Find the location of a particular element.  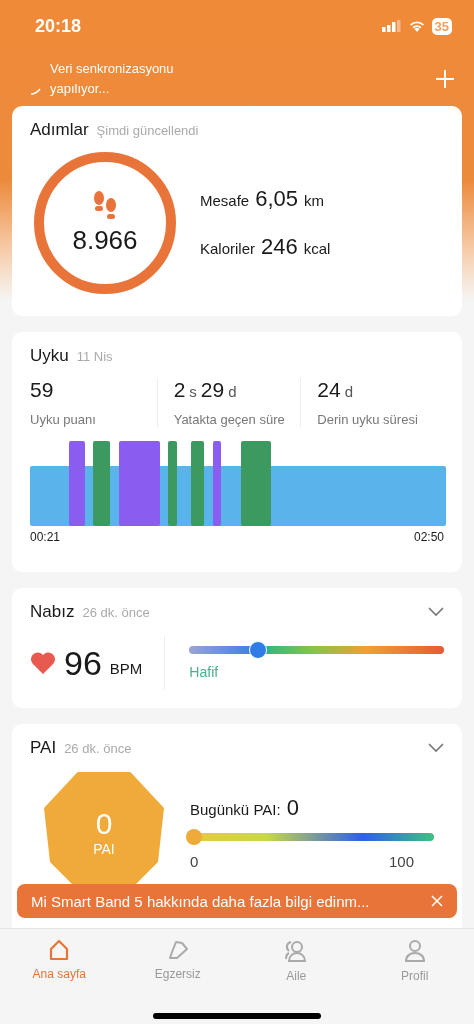

card-title: Adımlar is located at coordinates (59, 130).